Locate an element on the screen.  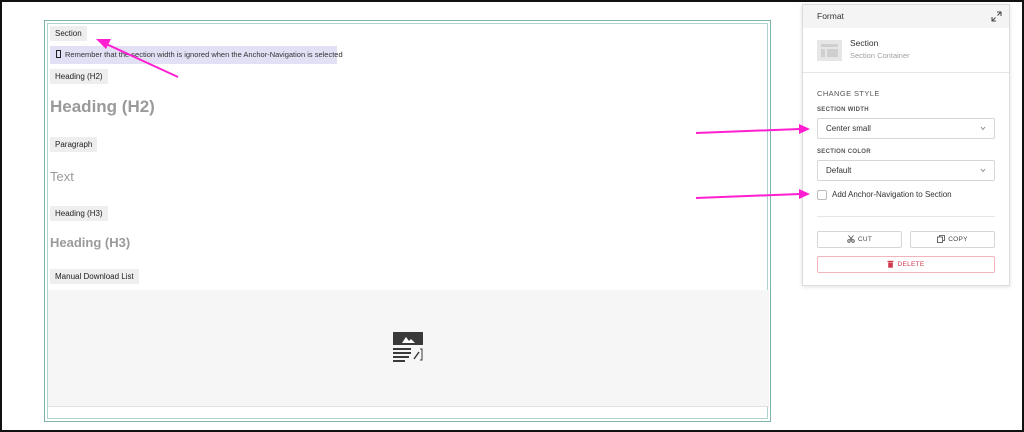
section-width-label: SECTION WIDTH is located at coordinates (843, 110).